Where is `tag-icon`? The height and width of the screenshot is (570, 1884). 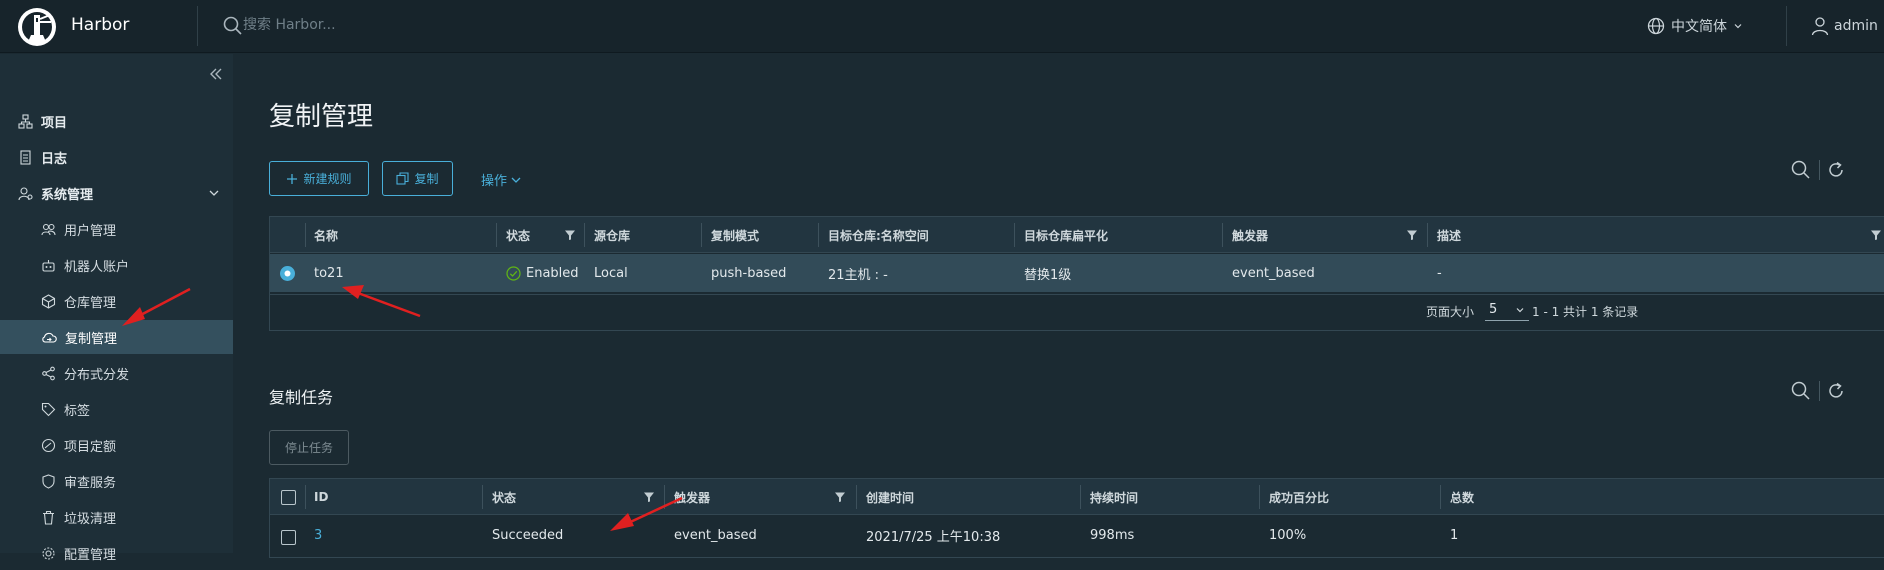
tag-icon is located at coordinates (48, 409).